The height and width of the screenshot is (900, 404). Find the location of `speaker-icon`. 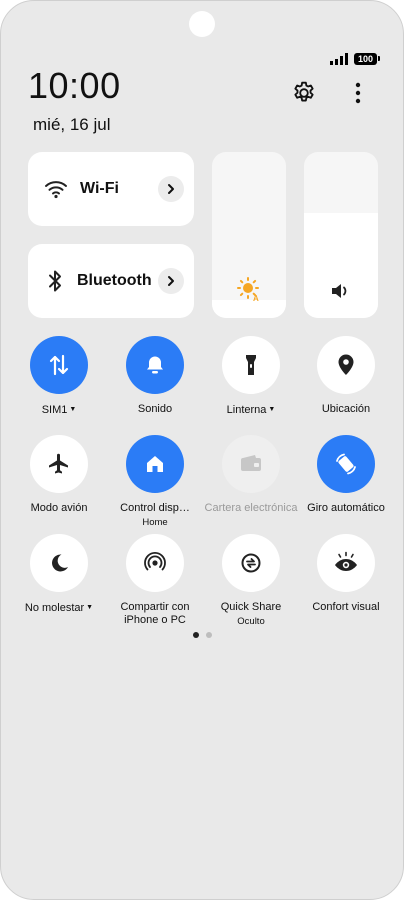

speaker-icon is located at coordinates (339, 291).